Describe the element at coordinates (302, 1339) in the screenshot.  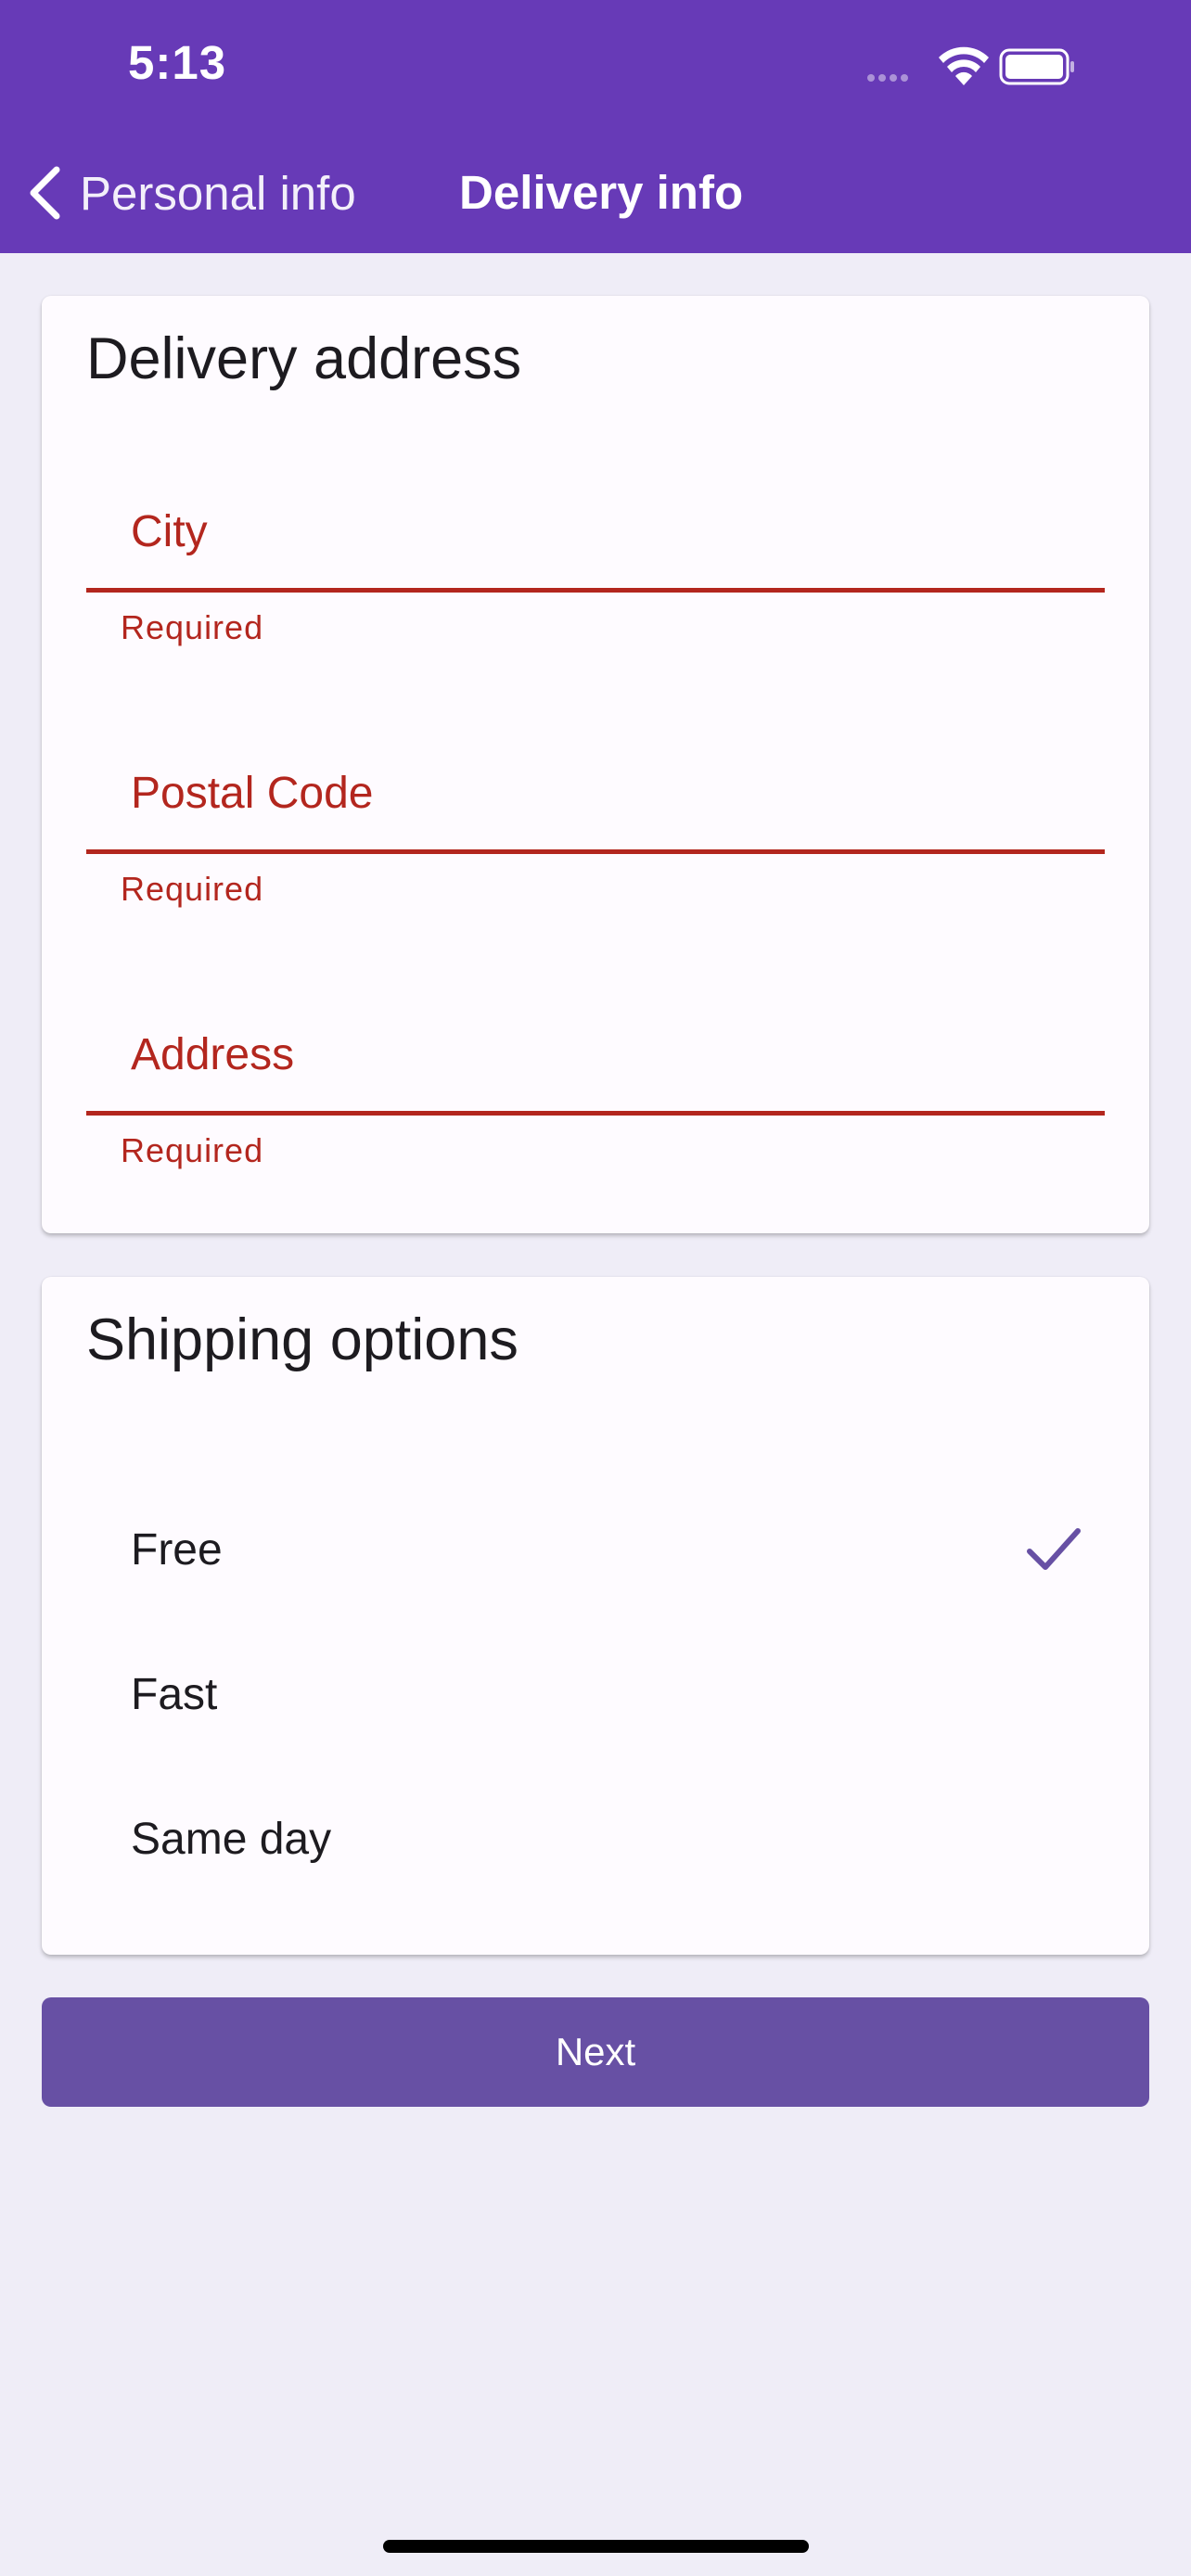
I see `shipping-options-title: Shipping options` at that location.